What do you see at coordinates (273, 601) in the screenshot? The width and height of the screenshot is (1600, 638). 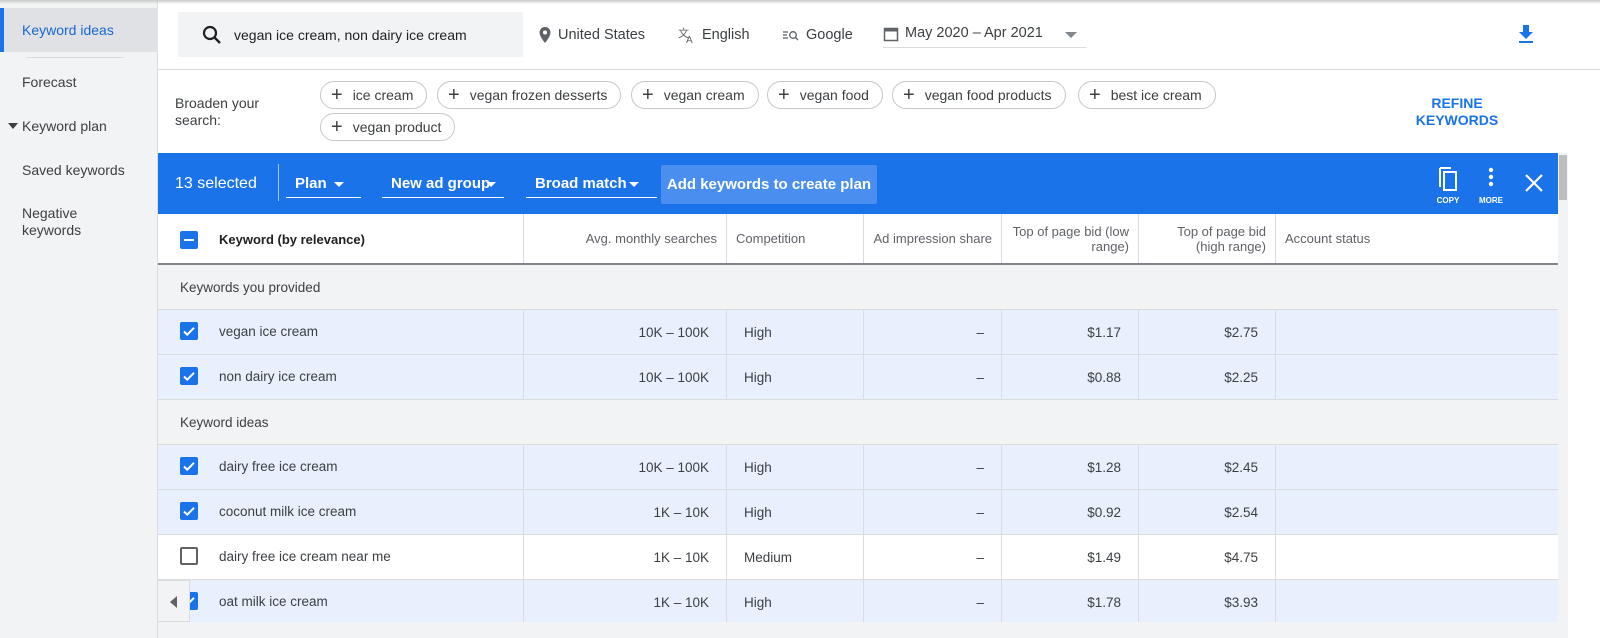 I see `keyword-text: oat milk ice cream` at bounding box center [273, 601].